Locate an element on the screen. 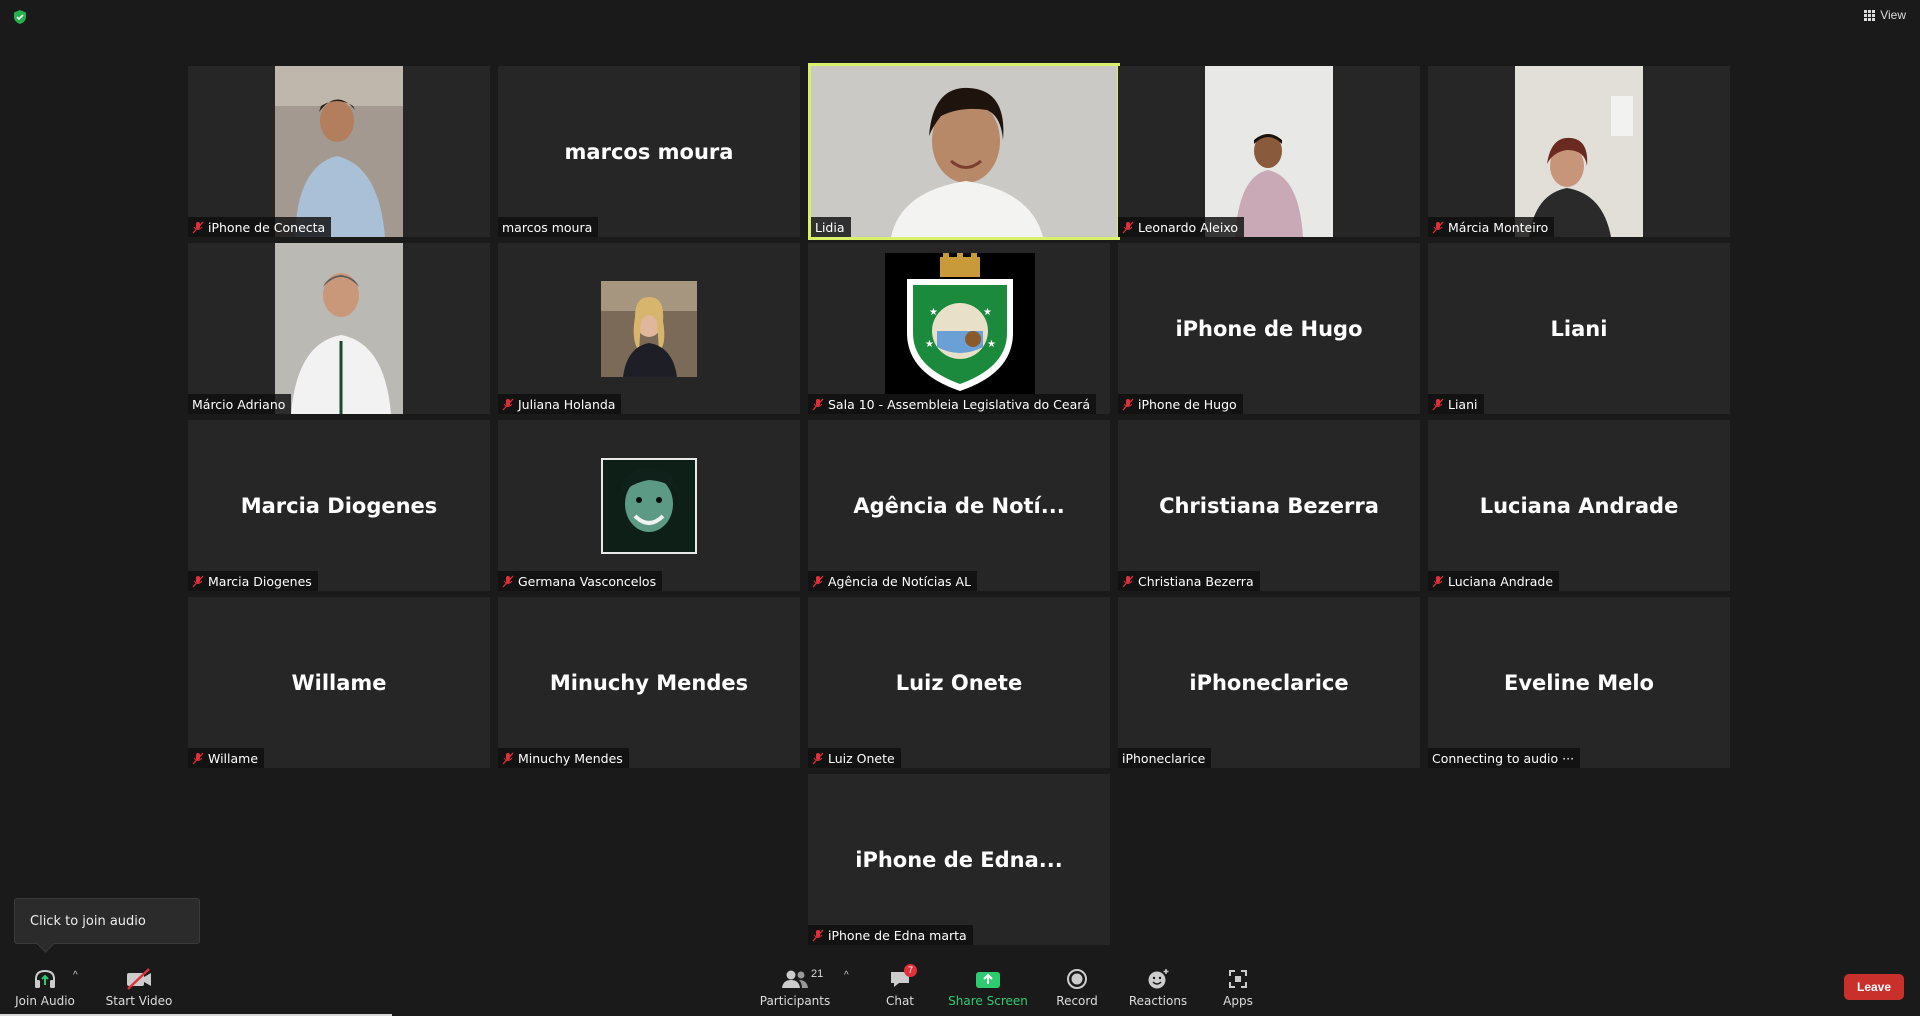 This screenshot has width=1920, height=1016. participant-label: Willame is located at coordinates (226, 758).